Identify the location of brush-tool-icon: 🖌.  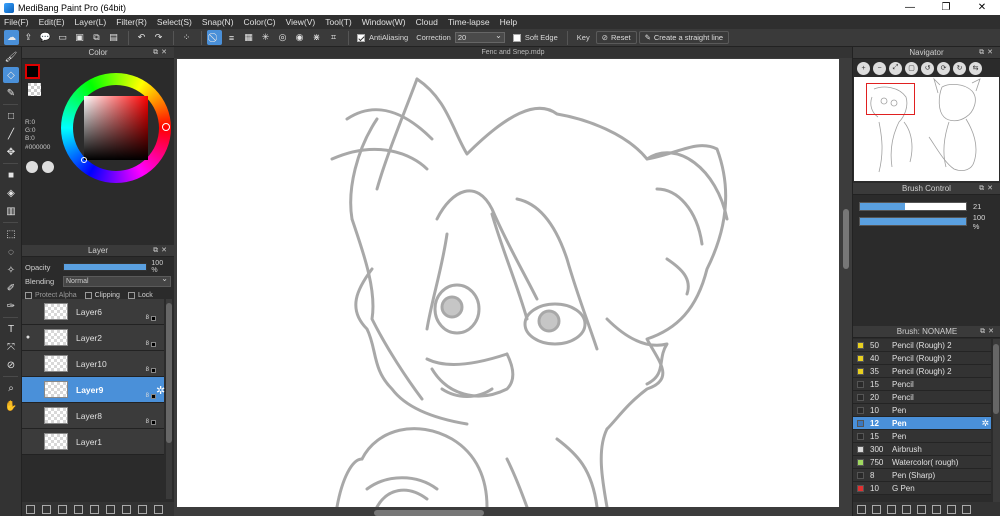
(11, 57).